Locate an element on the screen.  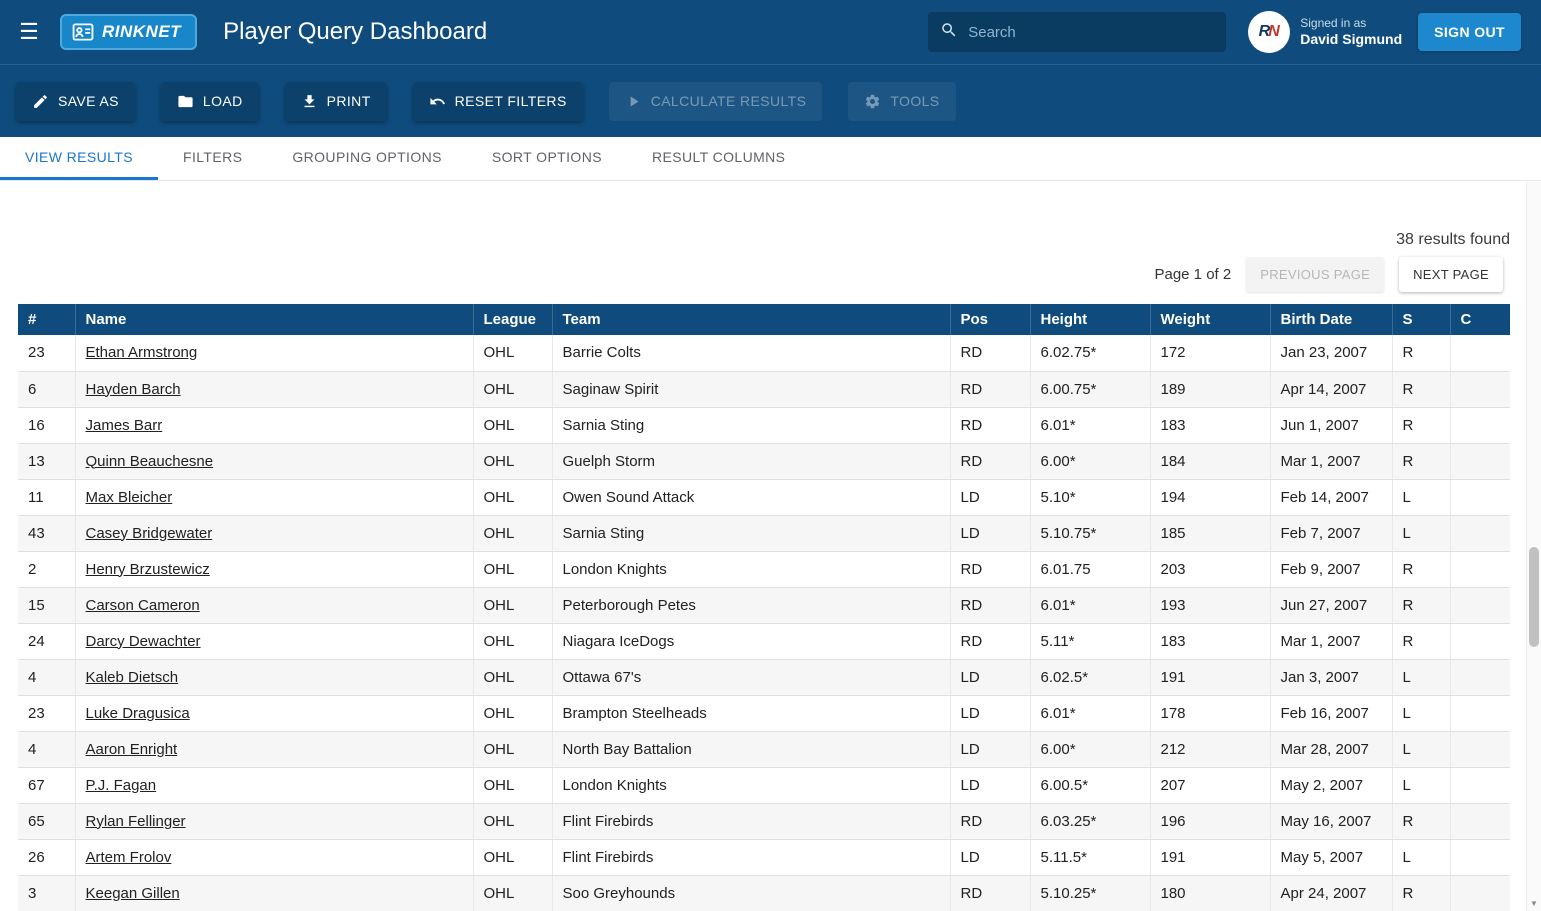
brand-name: RINKNET is located at coordinates (142, 31).